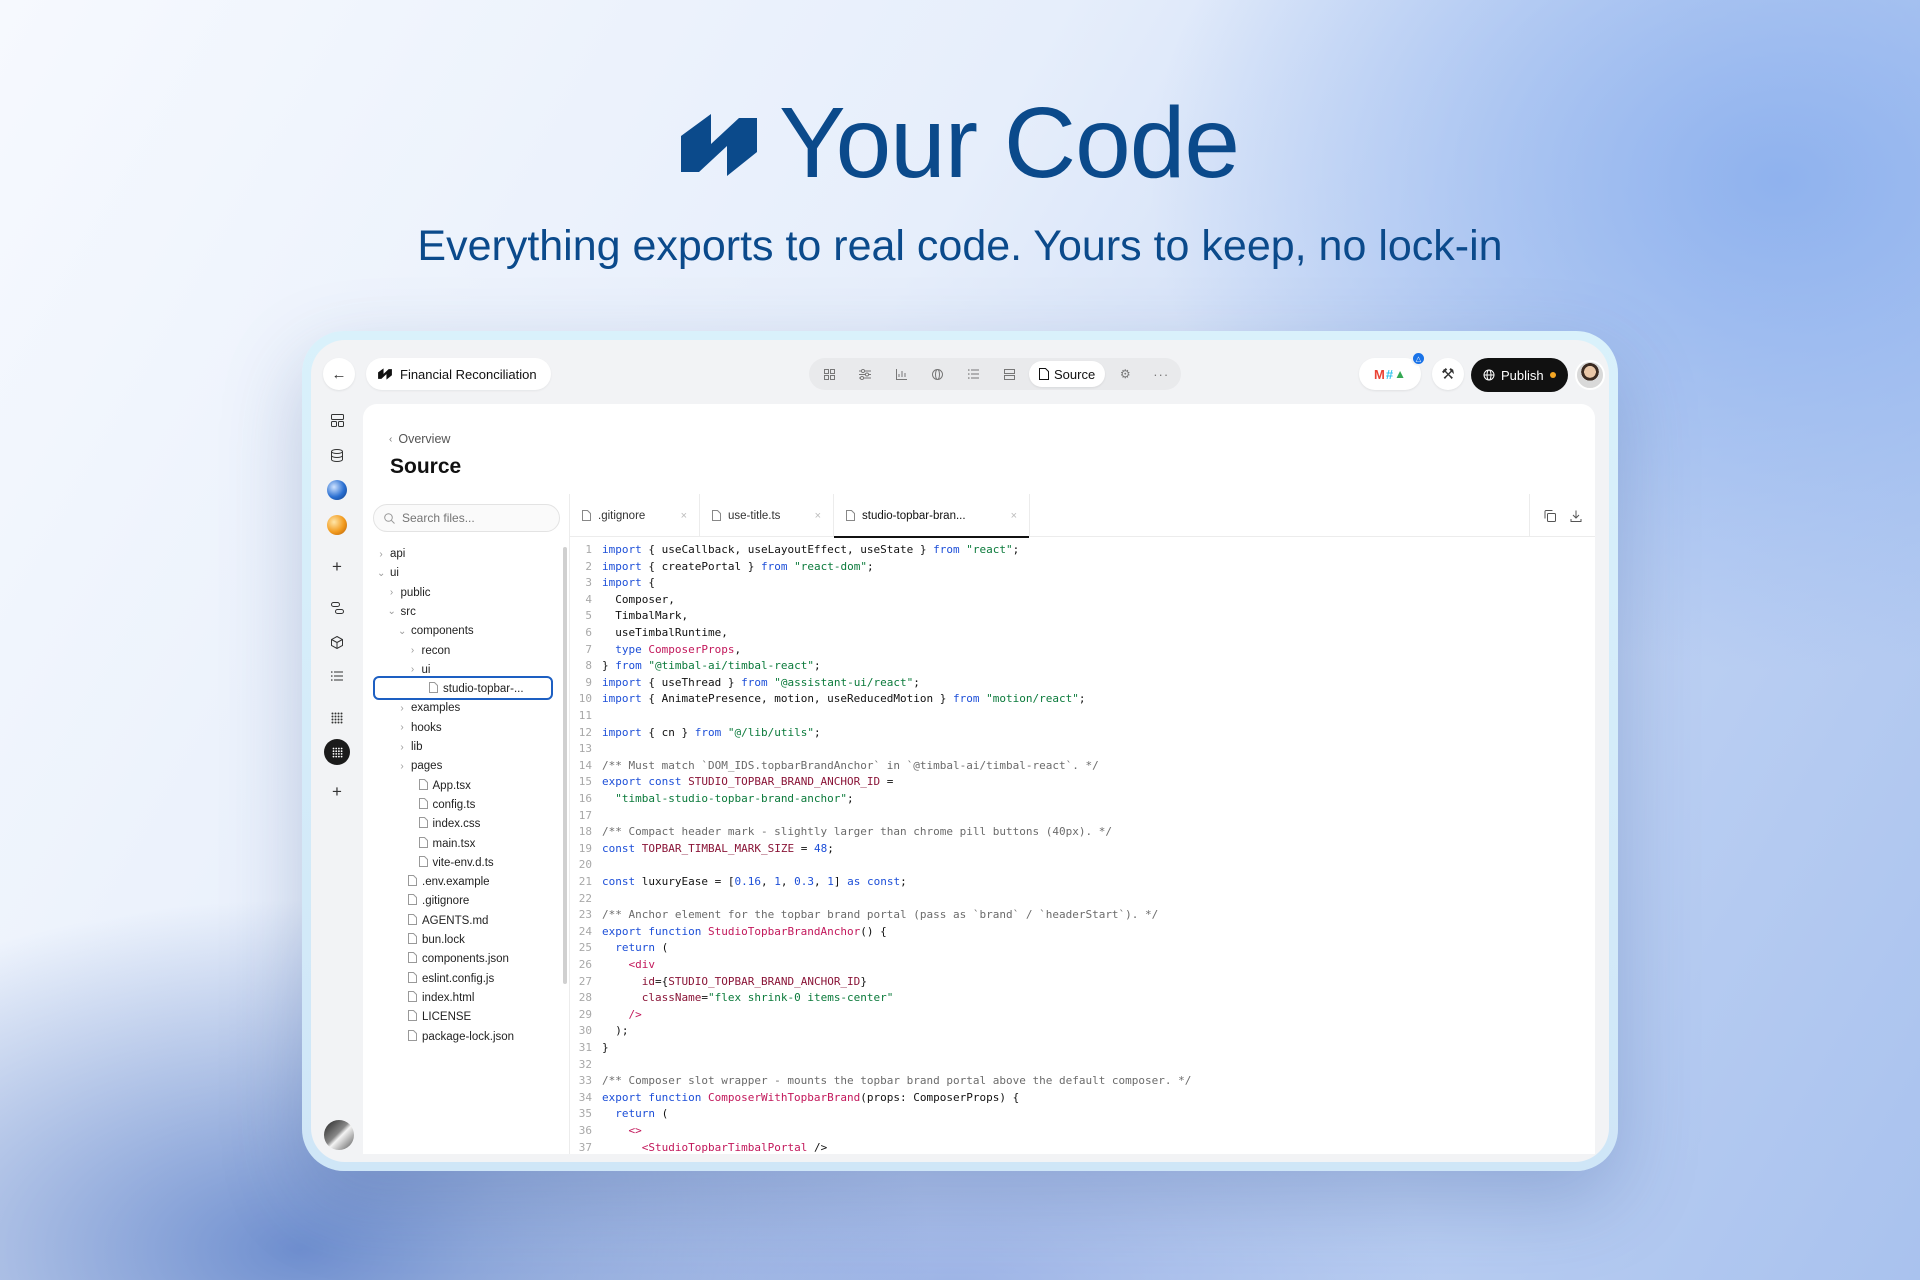  What do you see at coordinates (585, 998) in the screenshot?
I see `line-number: 28` at bounding box center [585, 998].